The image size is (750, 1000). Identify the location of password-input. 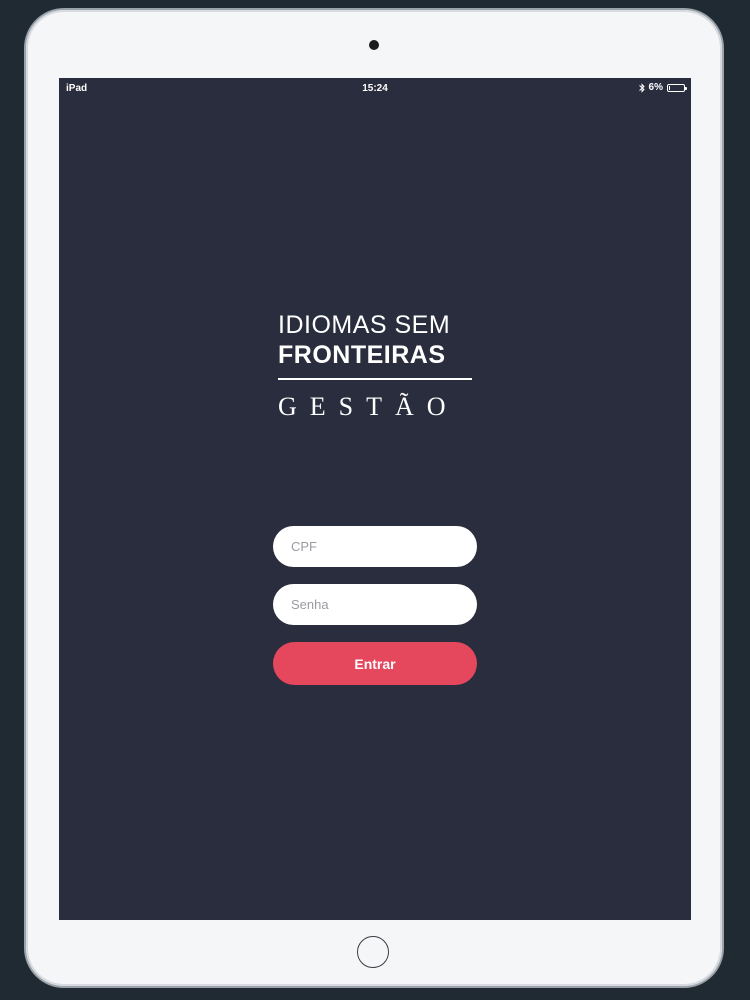
(375, 604).